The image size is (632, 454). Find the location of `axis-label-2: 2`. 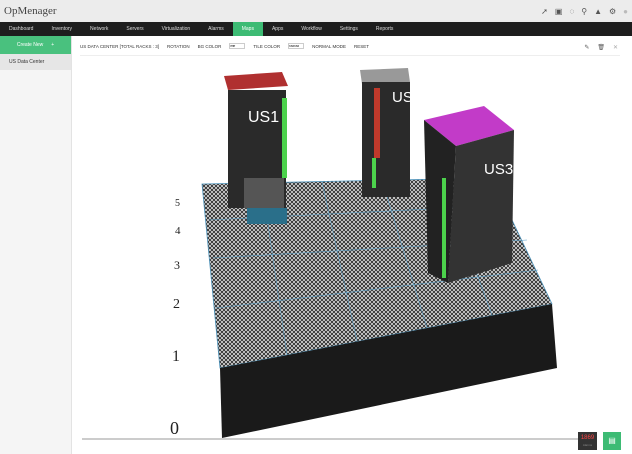

axis-label-2: 2 is located at coordinates (176, 304).